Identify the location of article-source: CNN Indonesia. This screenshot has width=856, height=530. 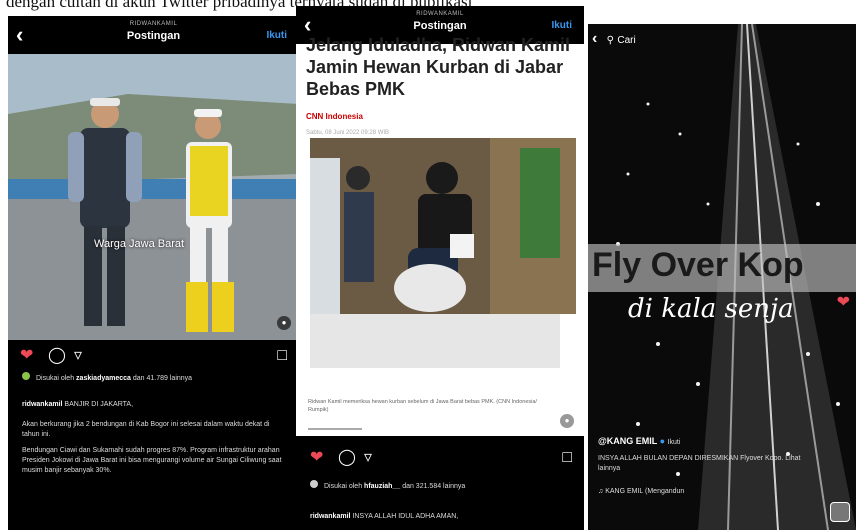
(334, 116).